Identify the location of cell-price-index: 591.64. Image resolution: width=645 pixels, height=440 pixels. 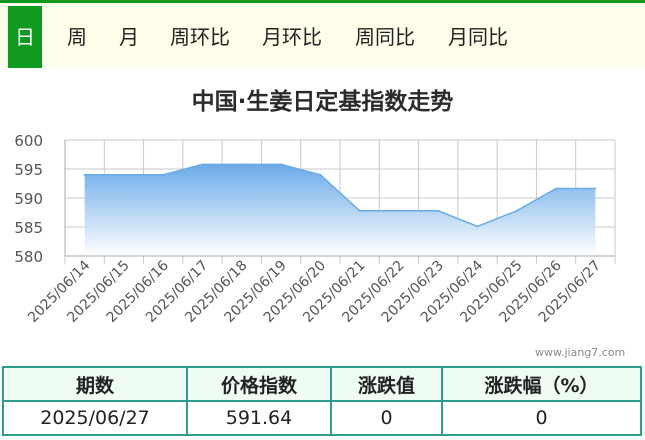
(259, 418).